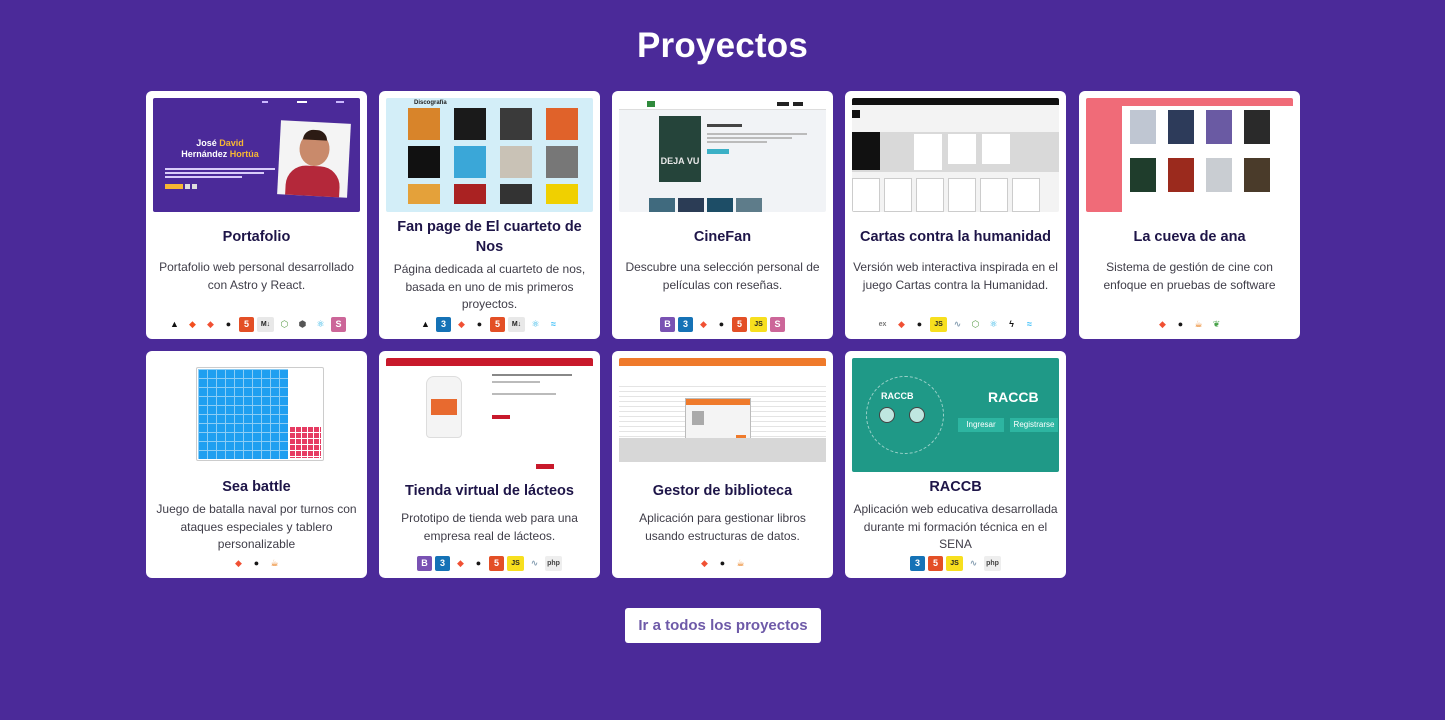  What do you see at coordinates (243, 414) in the screenshot?
I see `thumb-board` at bounding box center [243, 414].